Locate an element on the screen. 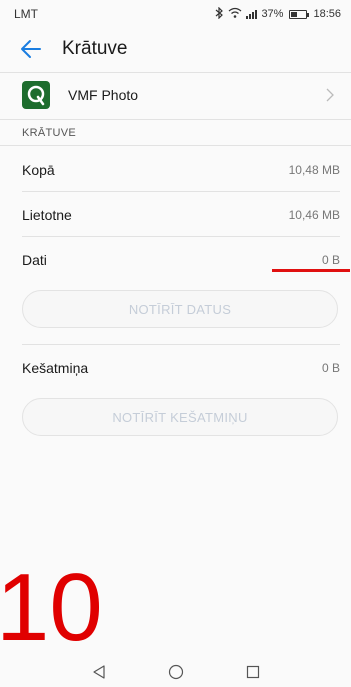  clear-cache-button: NOTĪRĪT KEŠATMIŅU is located at coordinates (180, 417).